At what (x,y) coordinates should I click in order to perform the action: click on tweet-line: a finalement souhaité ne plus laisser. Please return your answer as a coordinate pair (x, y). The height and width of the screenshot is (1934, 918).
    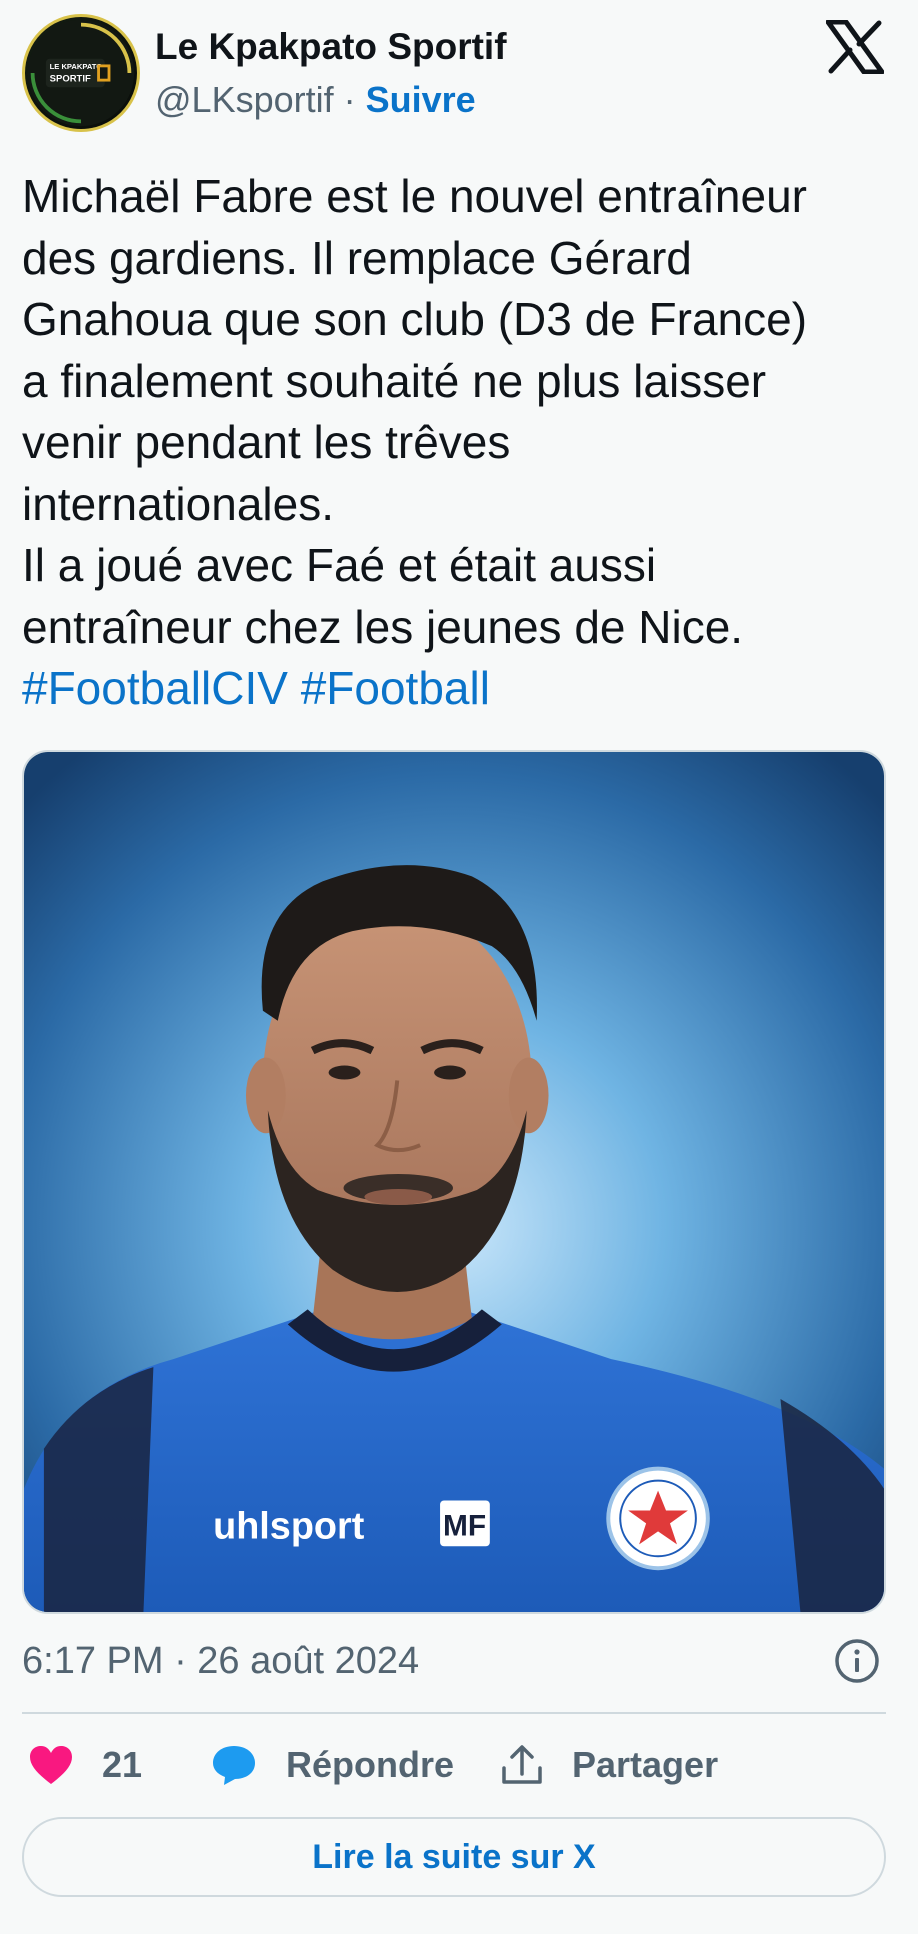
    Looking at the image, I should click on (394, 380).